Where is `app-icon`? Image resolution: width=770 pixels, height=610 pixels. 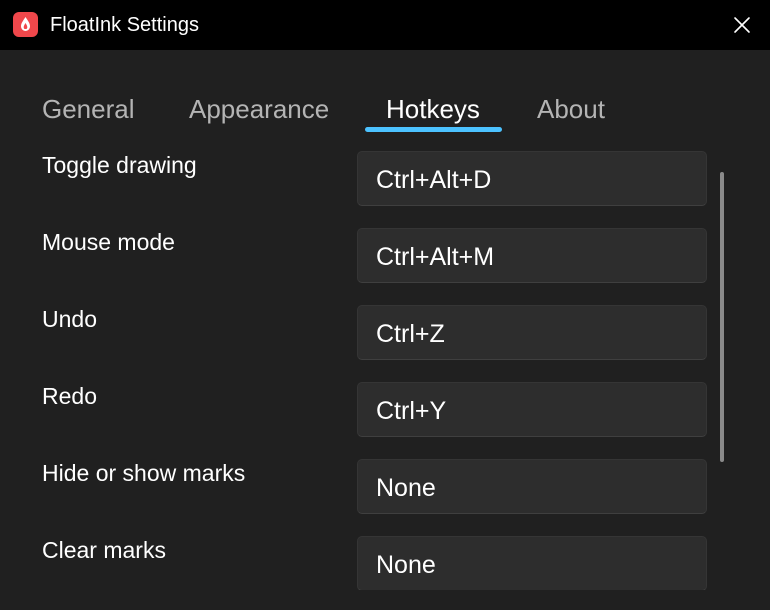 app-icon is located at coordinates (25, 24).